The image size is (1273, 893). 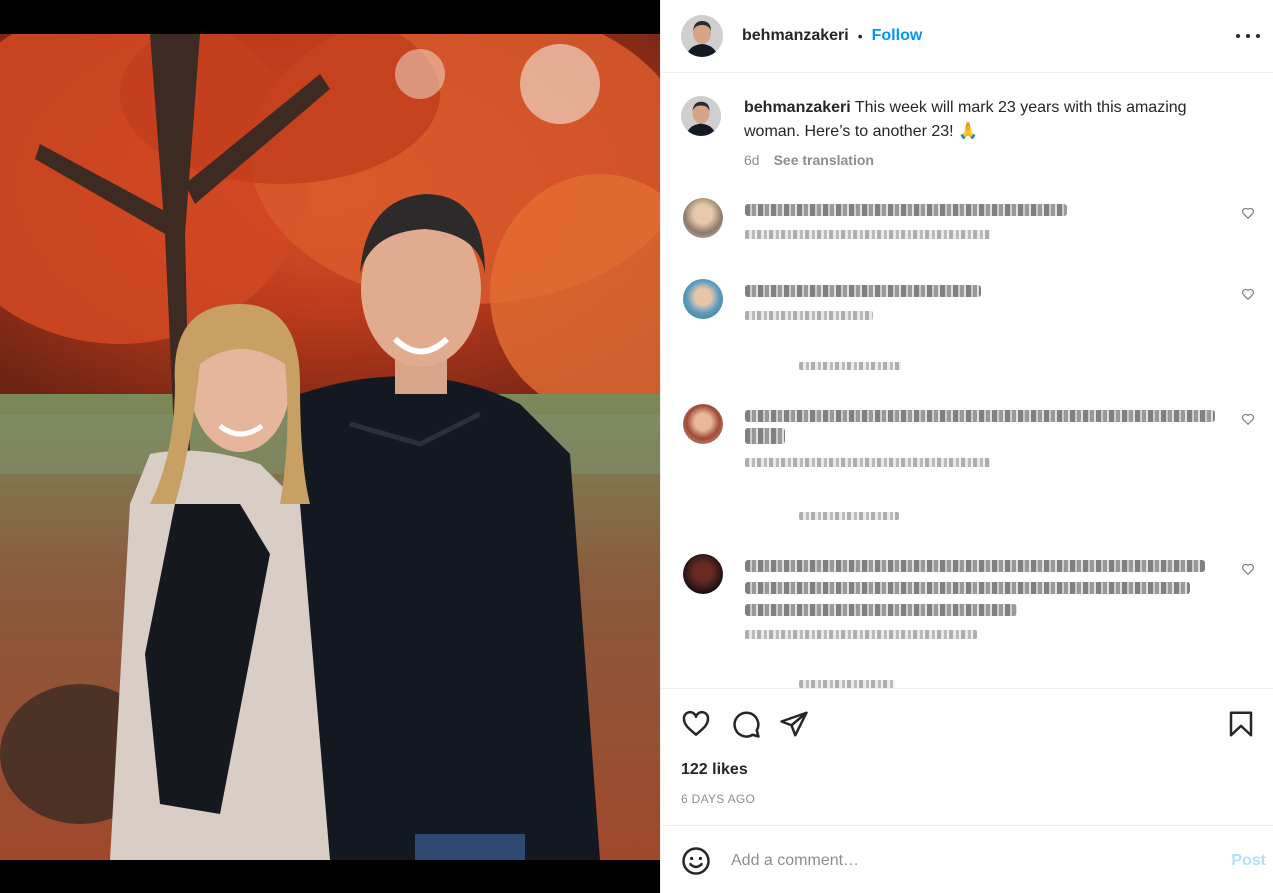 I want to click on action-bar: 122 likes 6 DAYS AGO, so click(x=967, y=756).